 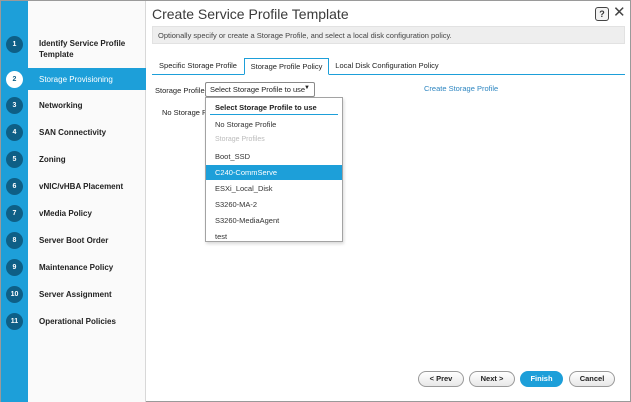 I want to click on step-number: 8, so click(x=14, y=240).